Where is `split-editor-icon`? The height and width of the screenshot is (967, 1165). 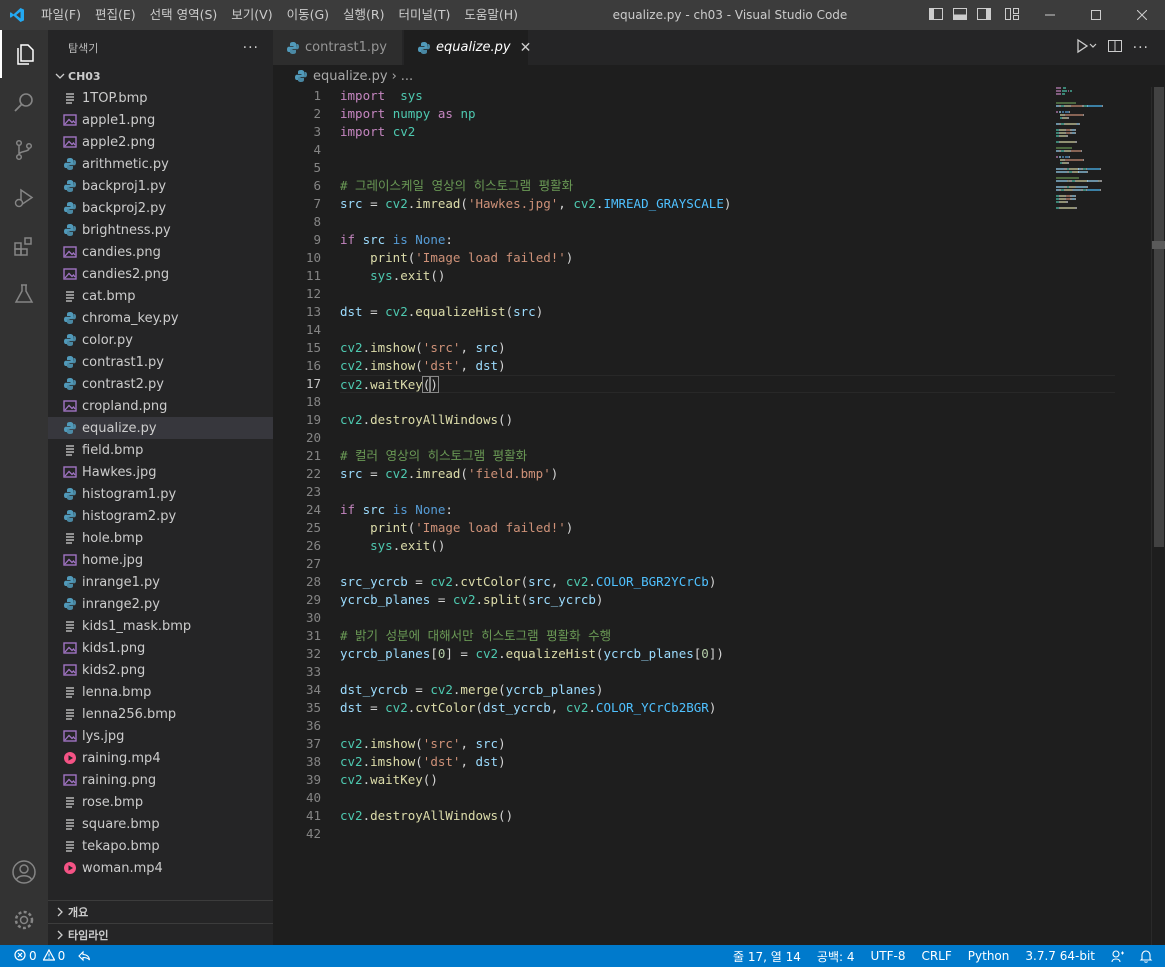 split-editor-icon is located at coordinates (1115, 48).